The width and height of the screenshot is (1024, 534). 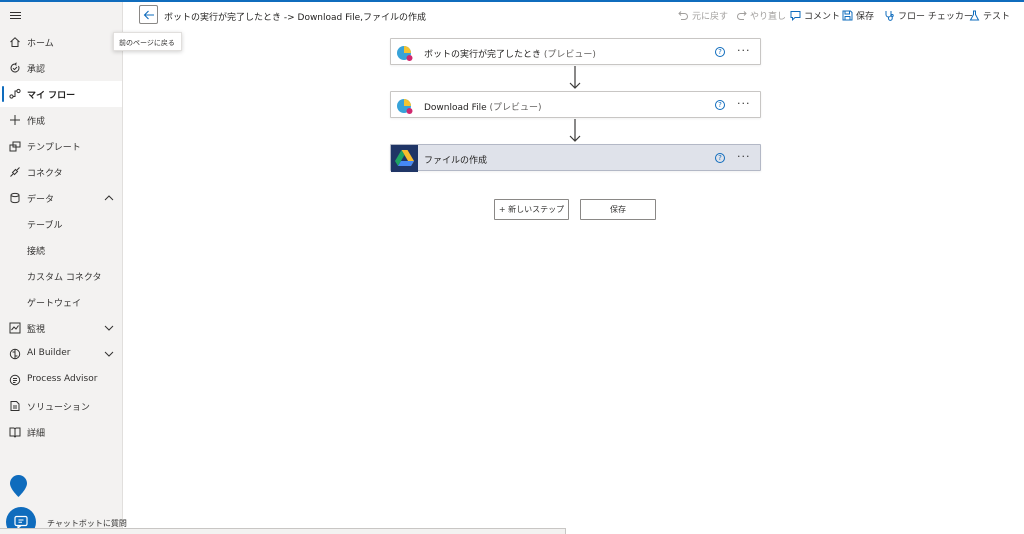 I want to click on solutions-icon, so click(x=15, y=406).